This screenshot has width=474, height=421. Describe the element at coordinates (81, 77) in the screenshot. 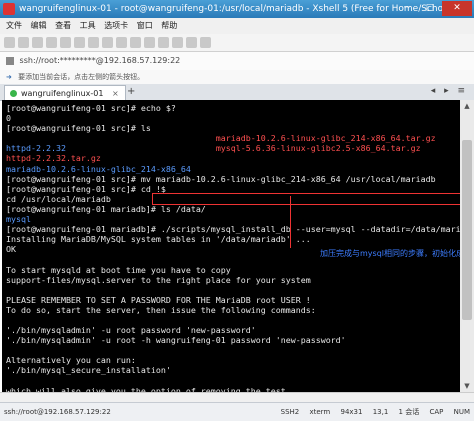

I see `hint-text: 要添加当前会话，点击左侧的箭头按钮。` at that location.